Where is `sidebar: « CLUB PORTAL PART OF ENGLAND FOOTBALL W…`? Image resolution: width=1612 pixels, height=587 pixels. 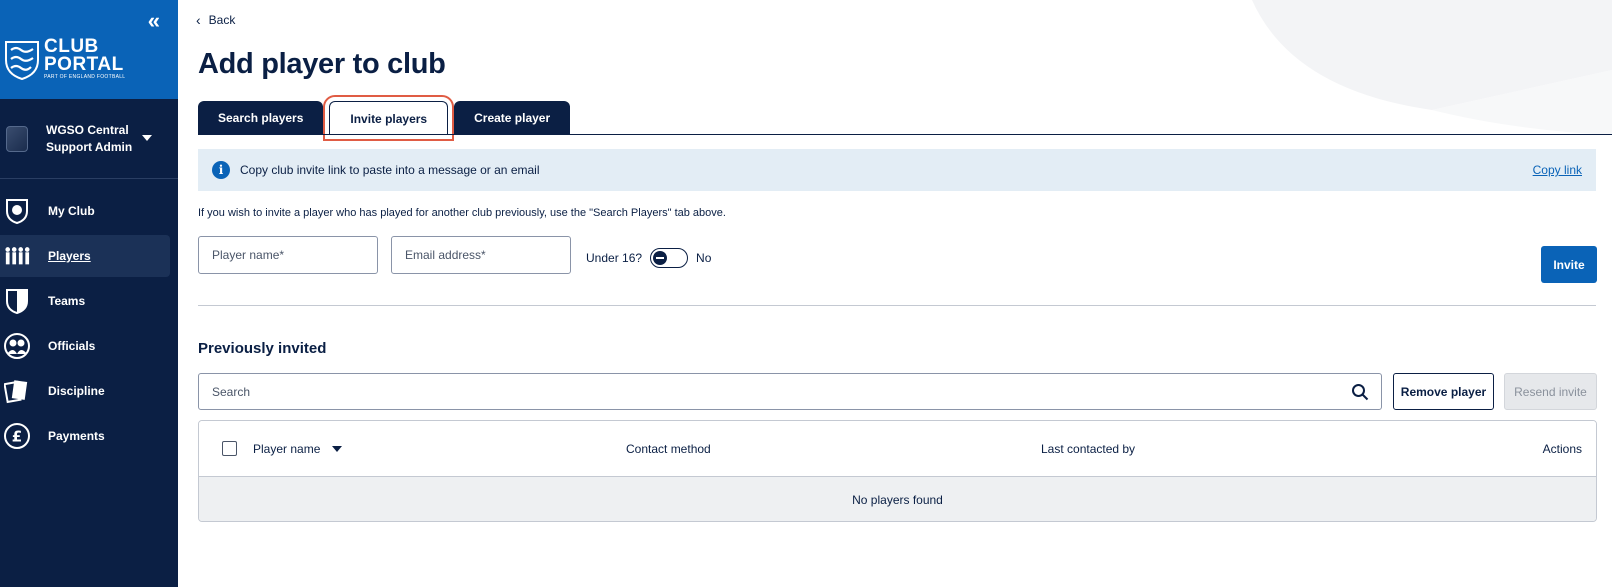
sidebar: « CLUB PORTAL PART OF ENGLAND FOOTBALL W… is located at coordinates (89, 293).